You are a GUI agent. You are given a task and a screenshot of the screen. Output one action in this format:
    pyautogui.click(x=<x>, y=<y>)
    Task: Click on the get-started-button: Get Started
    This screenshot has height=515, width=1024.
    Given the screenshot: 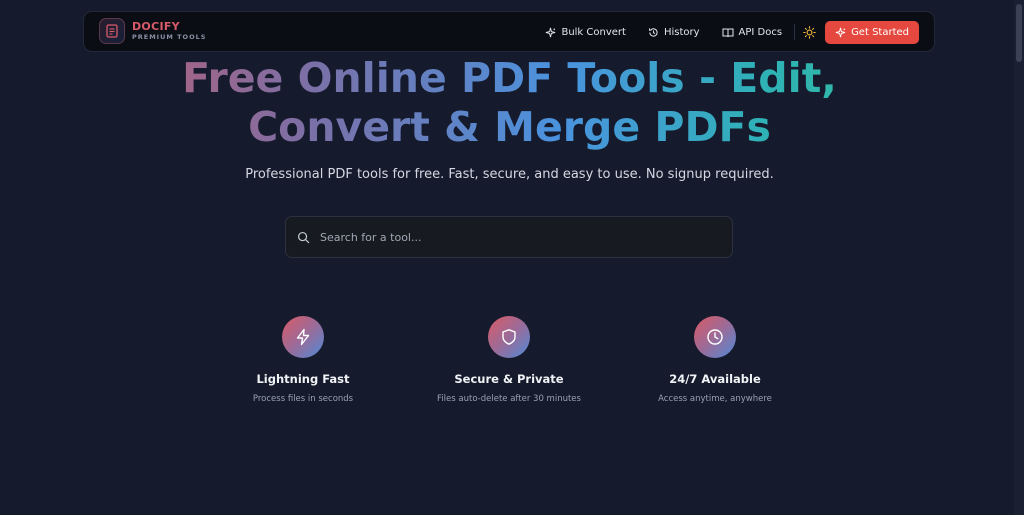 What is the action you would take?
    pyautogui.click(x=872, y=32)
    